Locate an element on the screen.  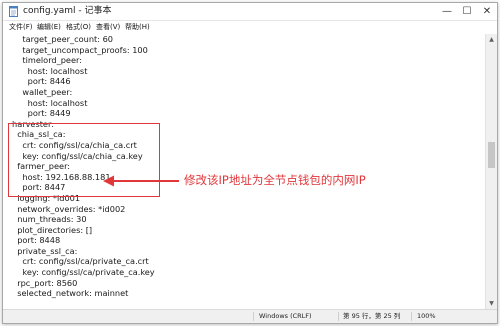
editor-line: wallet_peer: is located at coordinates (83, 92).